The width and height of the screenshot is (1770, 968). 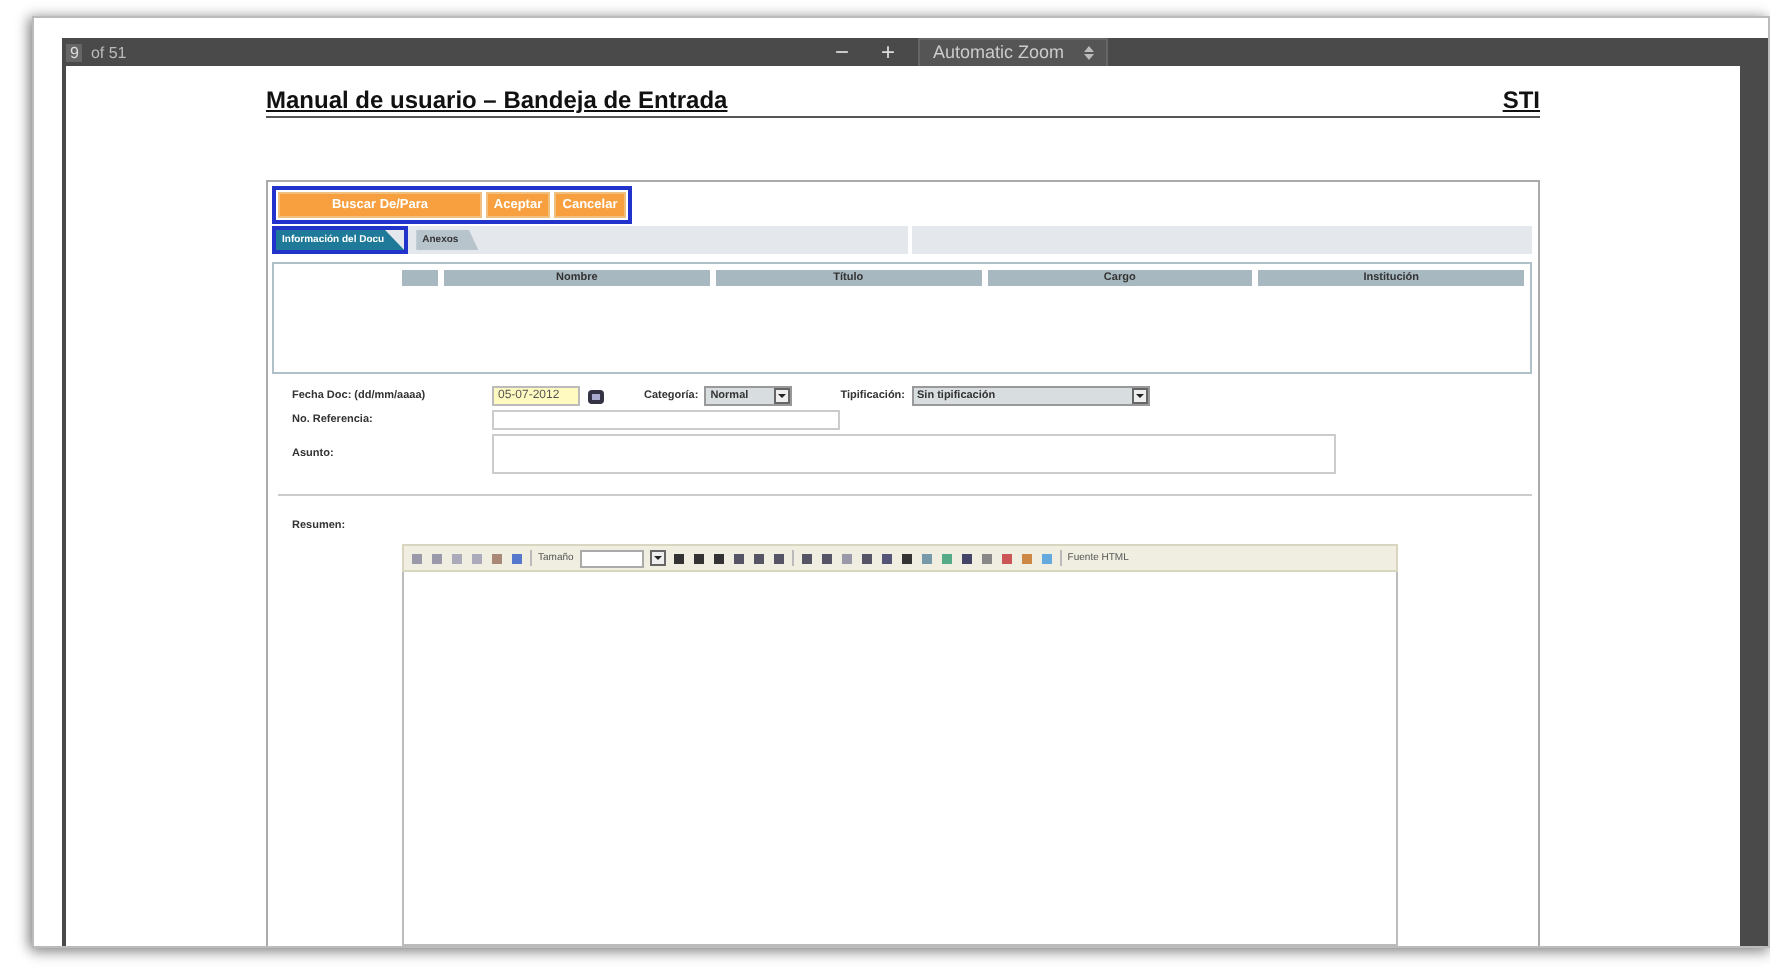 I want to click on table-header-cell, so click(x=420, y=278).